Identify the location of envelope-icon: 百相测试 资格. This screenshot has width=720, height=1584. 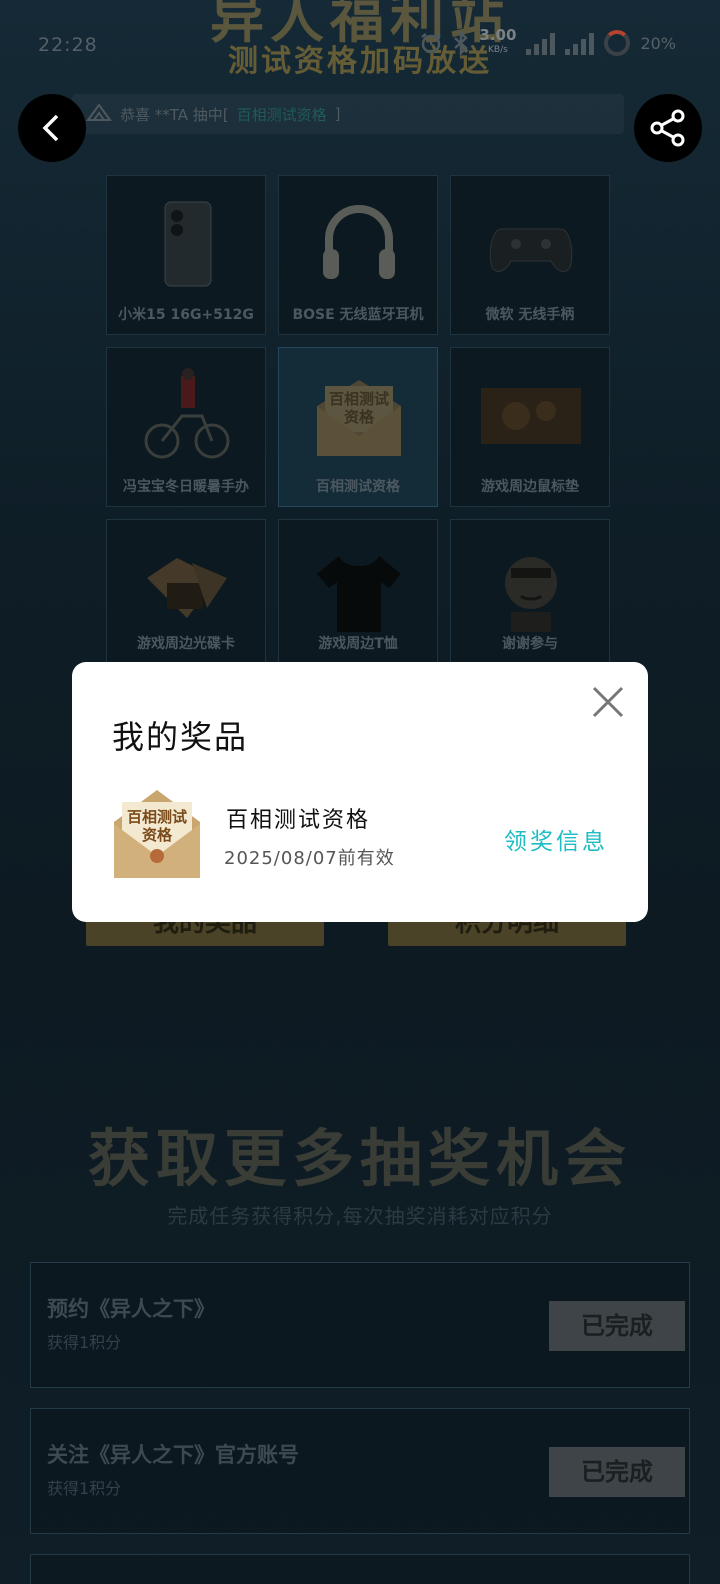
(157, 834).